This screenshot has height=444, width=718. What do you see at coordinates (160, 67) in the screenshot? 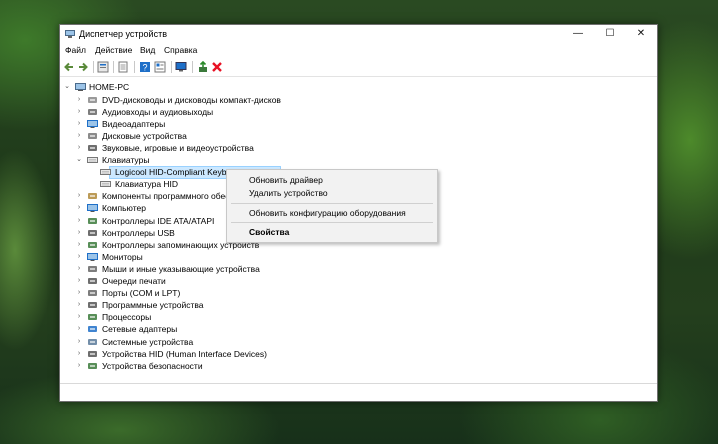
I see `view-icon` at bounding box center [160, 67].